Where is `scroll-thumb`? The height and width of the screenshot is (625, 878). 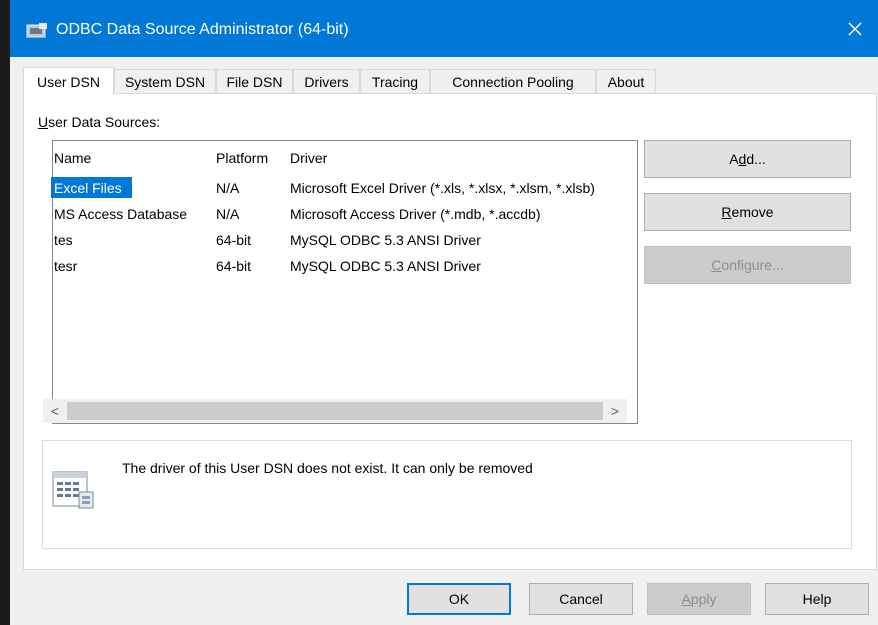
scroll-thumb is located at coordinates (335, 411).